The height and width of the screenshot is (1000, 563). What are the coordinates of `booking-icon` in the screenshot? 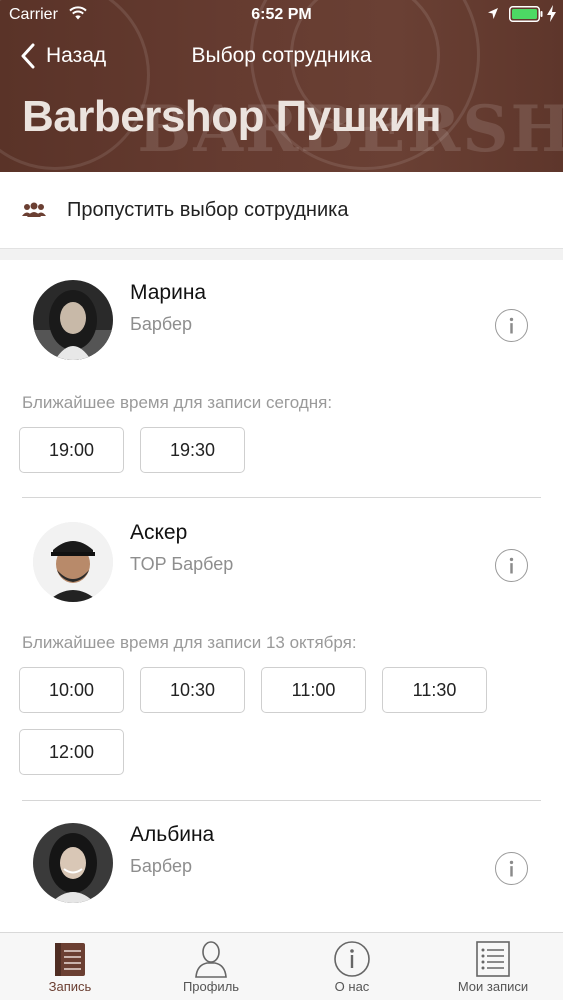 It's located at (70, 959).